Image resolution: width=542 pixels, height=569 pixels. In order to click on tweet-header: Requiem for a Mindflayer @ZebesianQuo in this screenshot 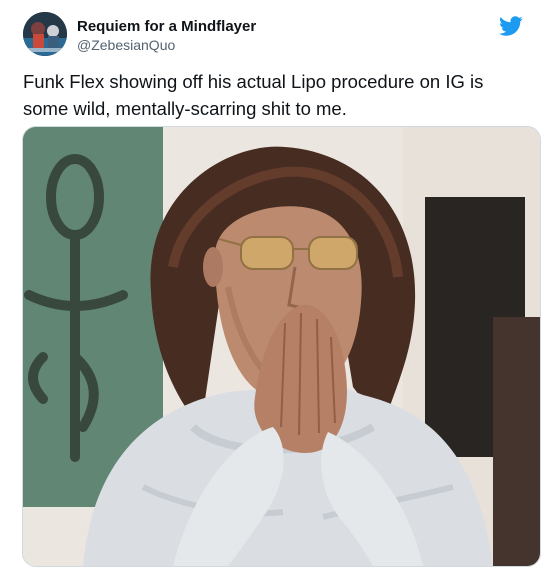, I will do `click(273, 36)`.